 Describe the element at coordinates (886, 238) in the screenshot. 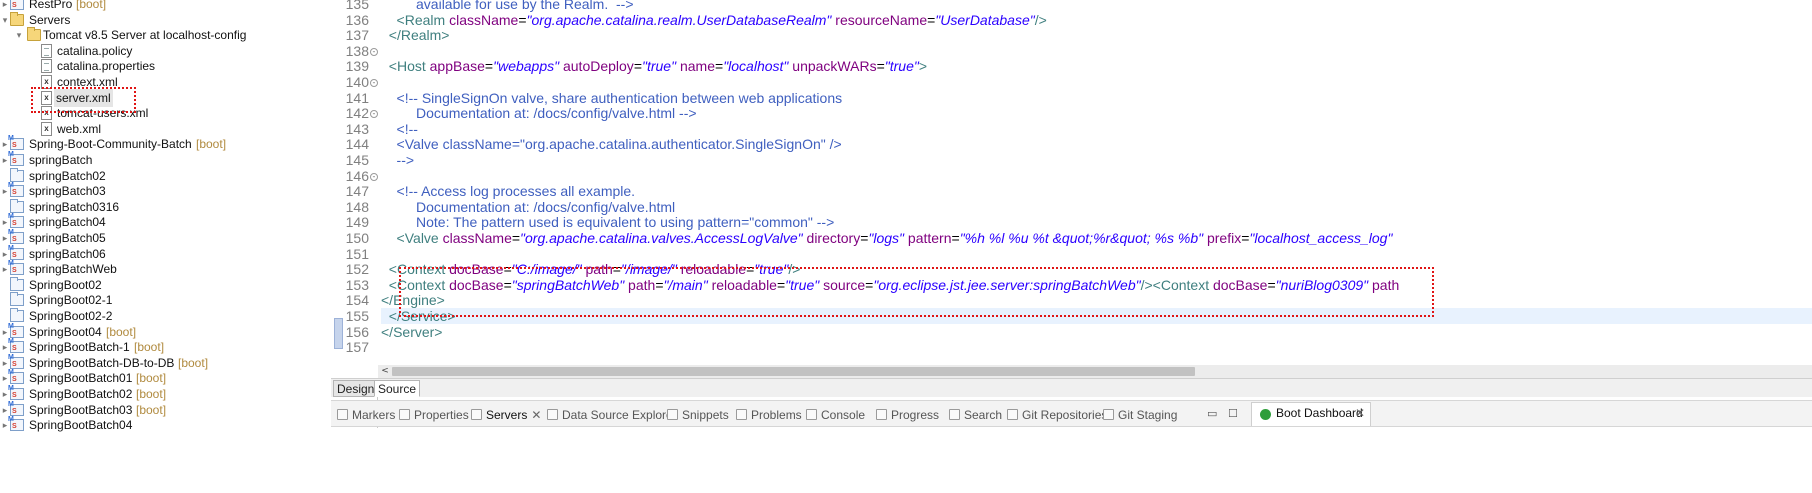

I see `code-token: "logs"` at that location.